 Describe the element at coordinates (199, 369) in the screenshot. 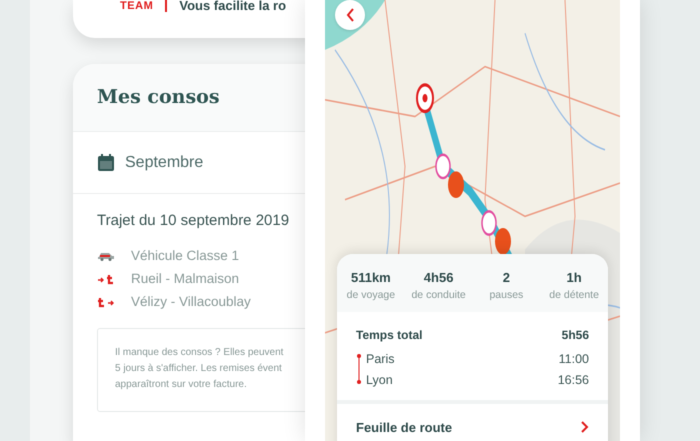

I see `notice-text: 5 jours à s'afficher. Les remises évent` at that location.